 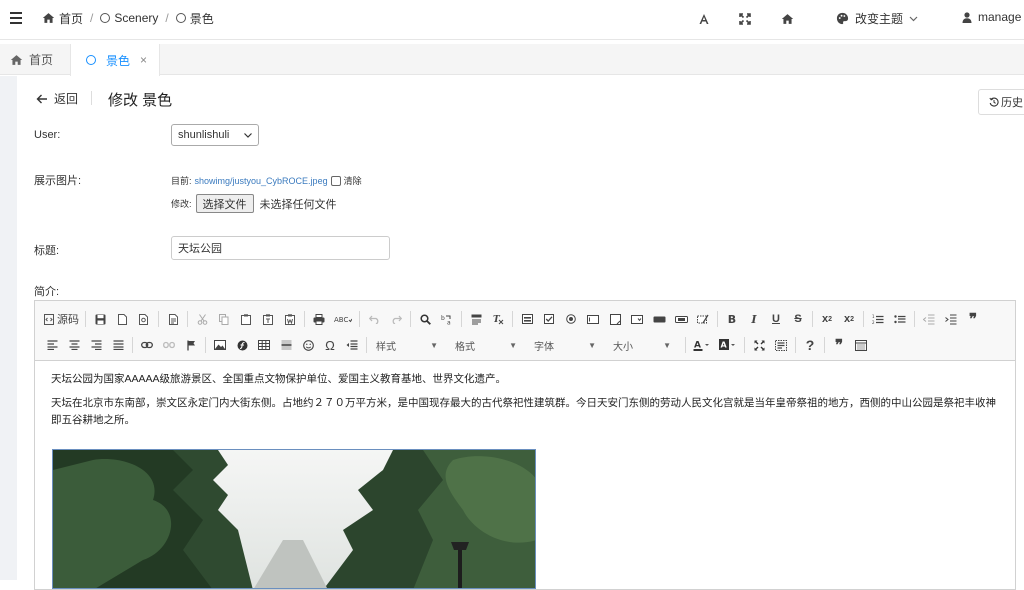 I want to click on embedded-park-photo, so click(x=294, y=519).